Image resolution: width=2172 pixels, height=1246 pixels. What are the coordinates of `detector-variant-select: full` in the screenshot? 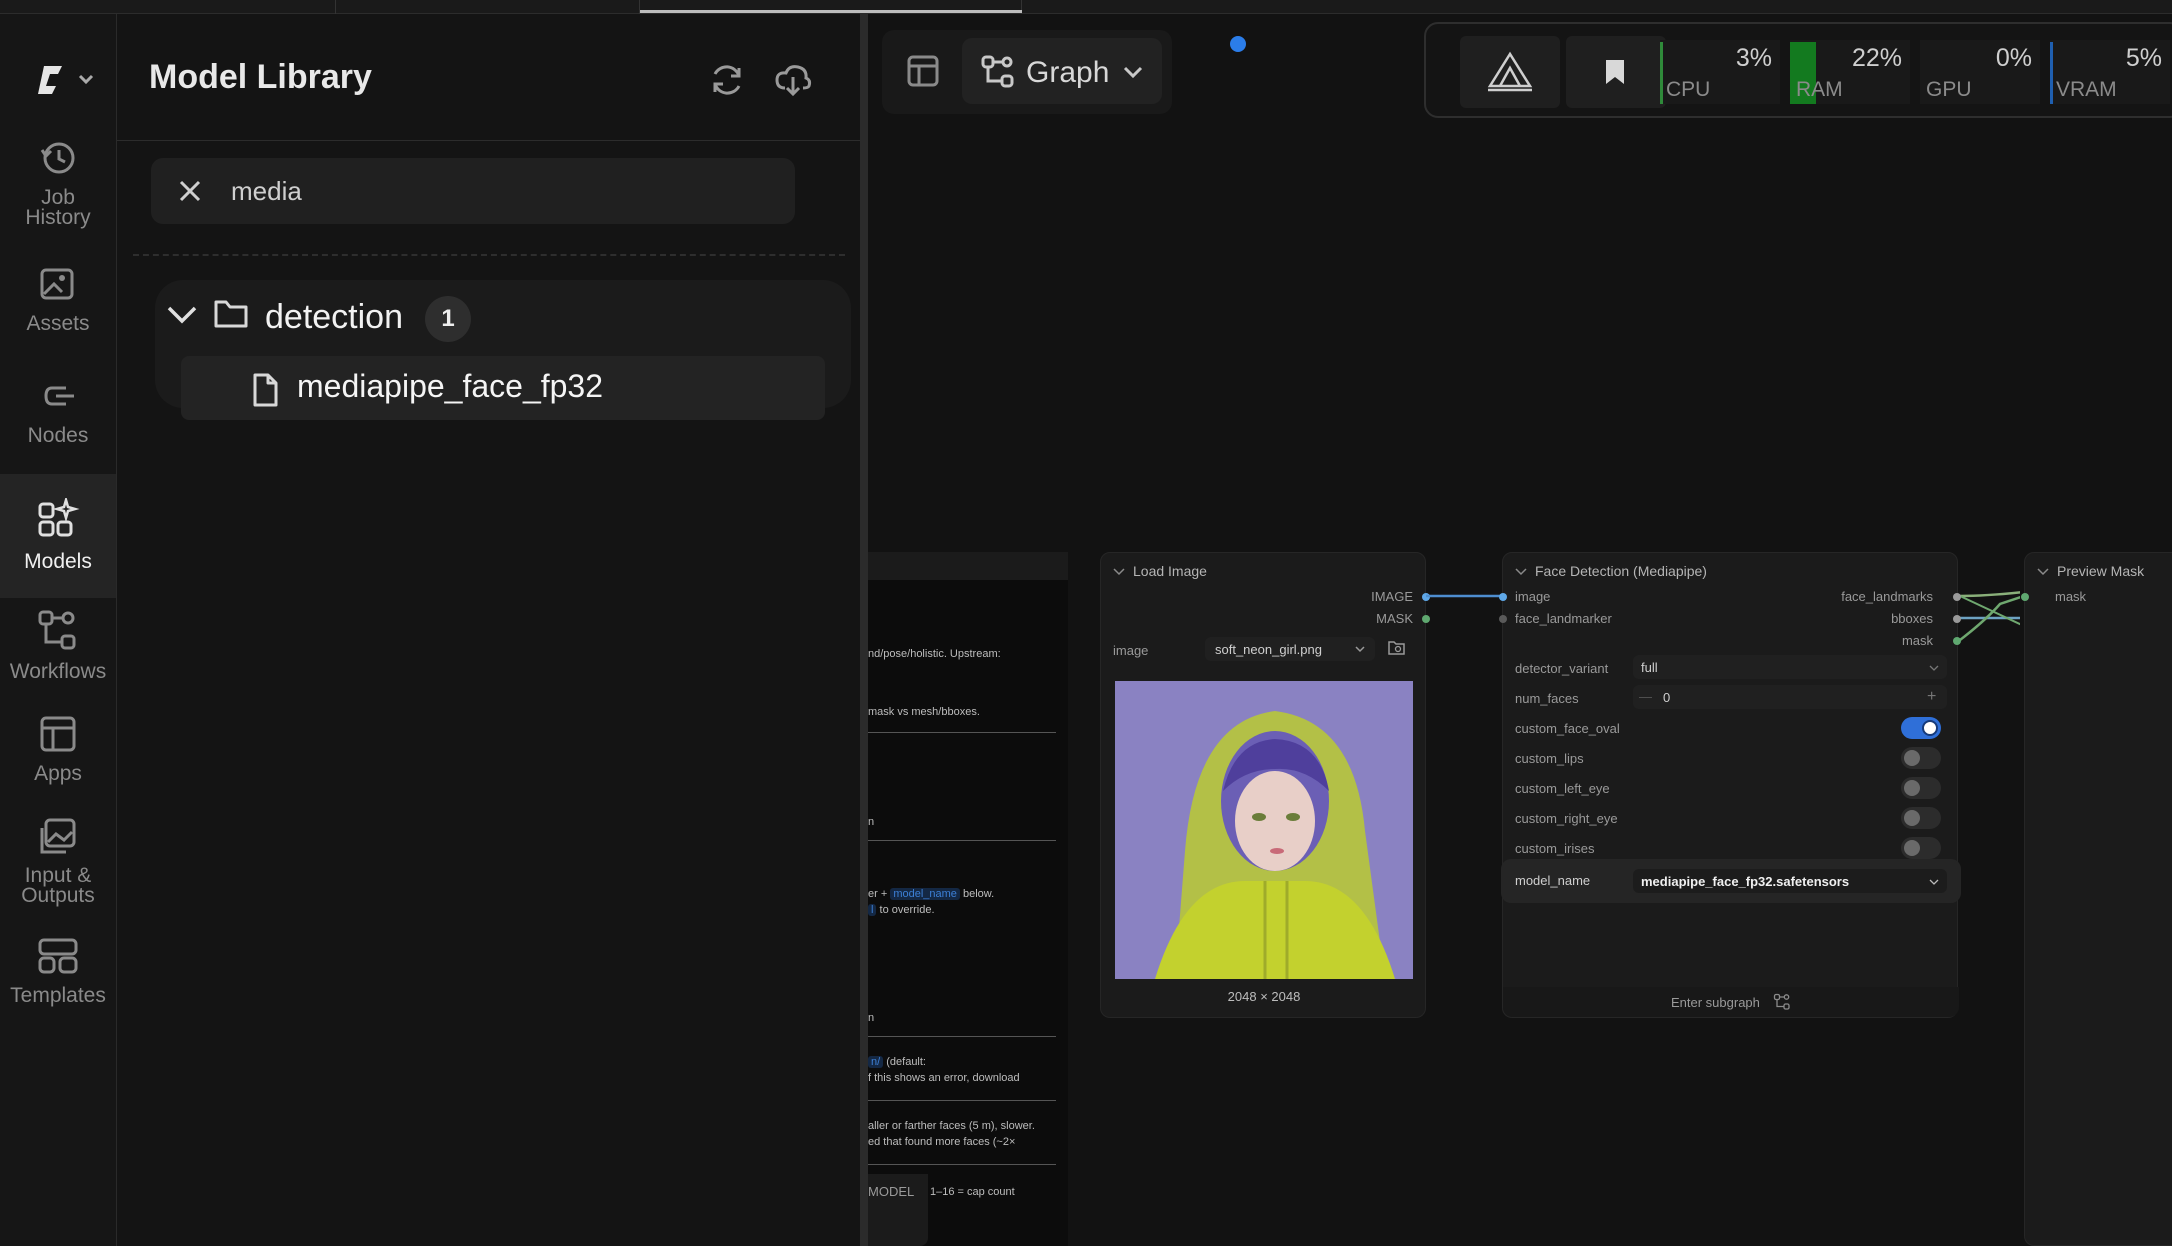 It's located at (1790, 667).